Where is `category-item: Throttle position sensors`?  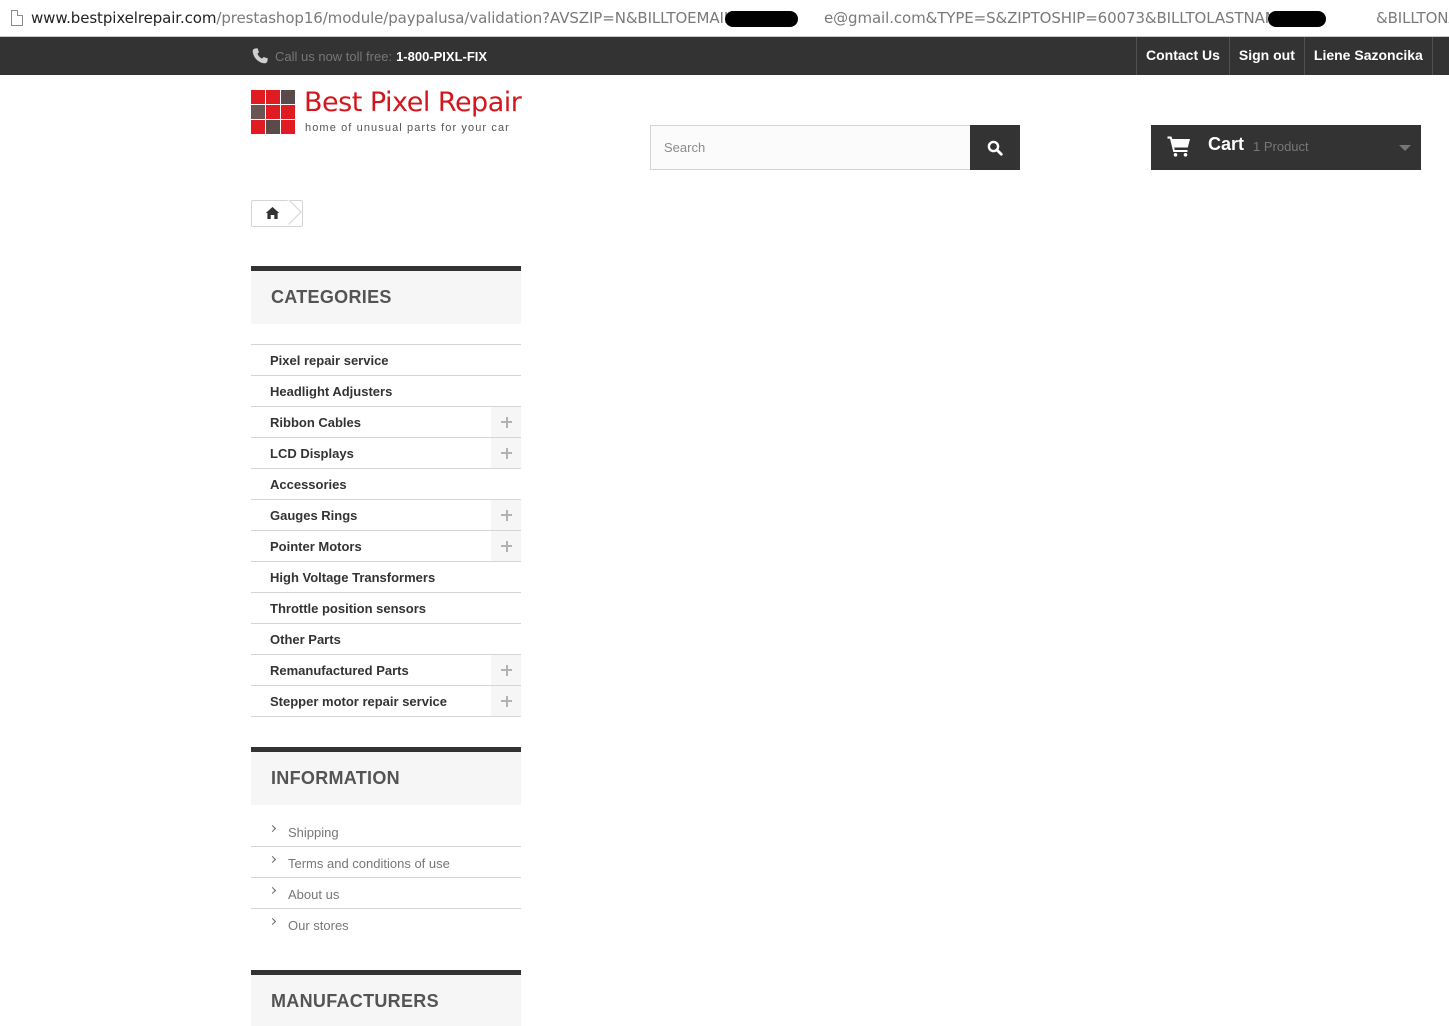
category-item: Throttle position sensors is located at coordinates (386, 608).